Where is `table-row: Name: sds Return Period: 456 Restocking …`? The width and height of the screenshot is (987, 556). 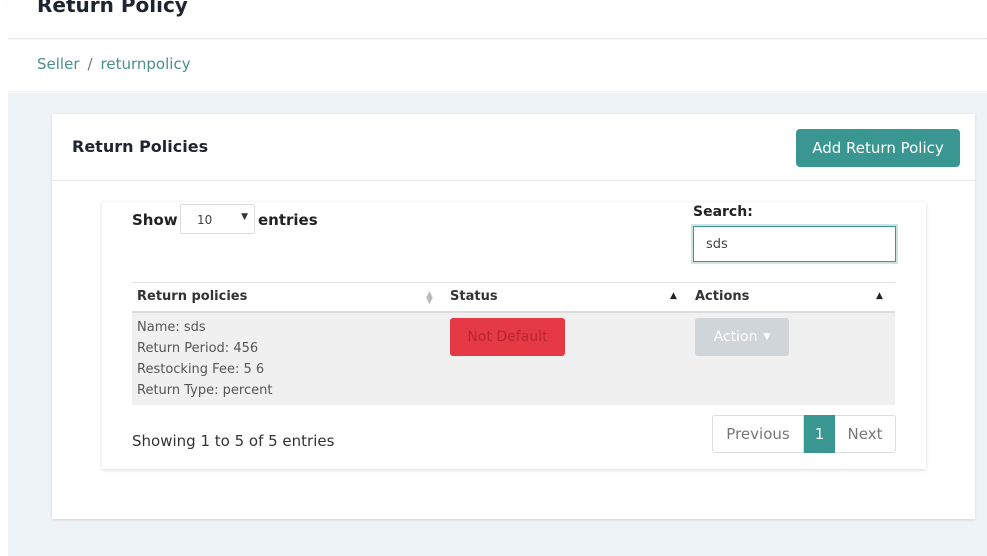 table-row: Name: sds Return Period: 456 Restocking … is located at coordinates (513, 359).